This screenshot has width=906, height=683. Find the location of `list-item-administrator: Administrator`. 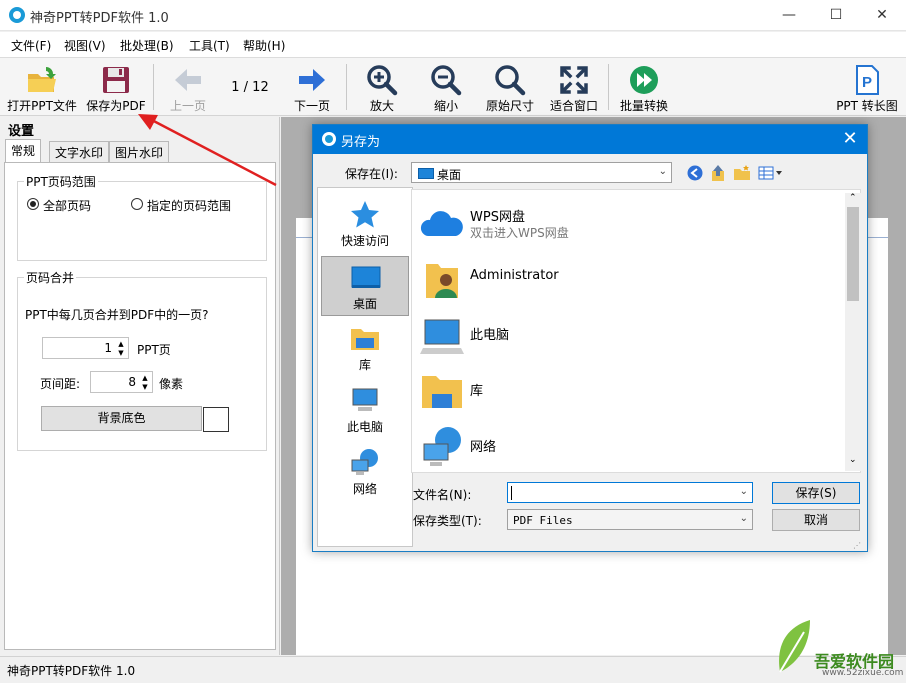

list-item-administrator: Administrator is located at coordinates (627, 280).